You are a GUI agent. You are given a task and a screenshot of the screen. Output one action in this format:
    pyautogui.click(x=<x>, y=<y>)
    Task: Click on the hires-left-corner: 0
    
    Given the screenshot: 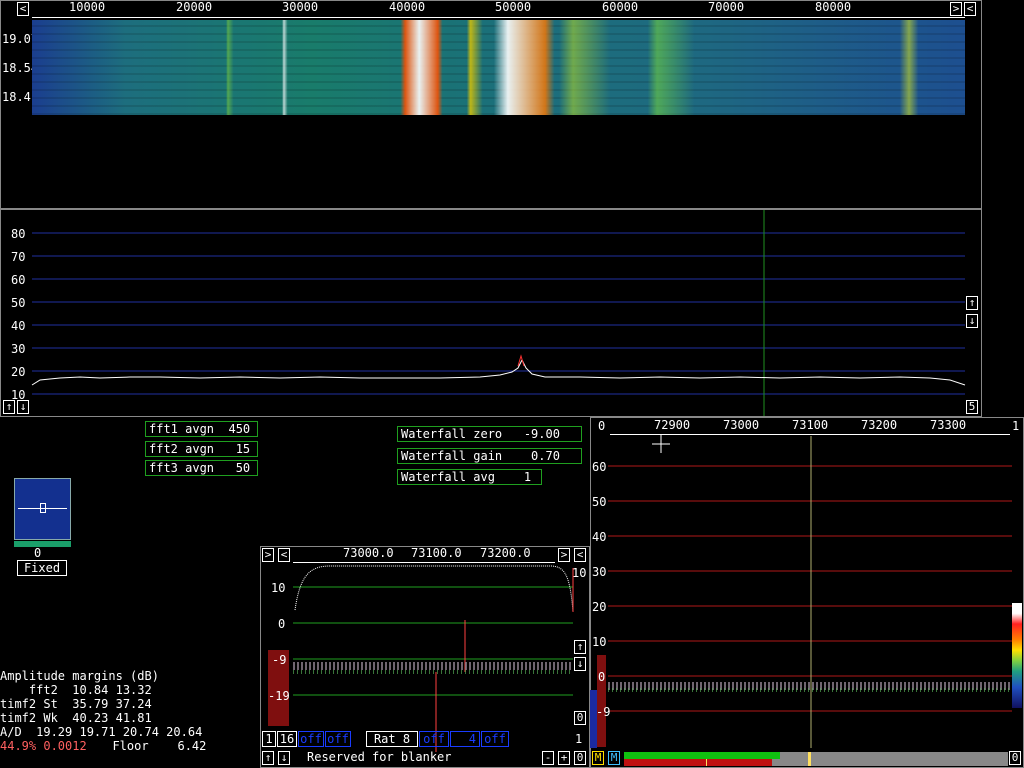 What is the action you would take?
    pyautogui.click(x=602, y=426)
    